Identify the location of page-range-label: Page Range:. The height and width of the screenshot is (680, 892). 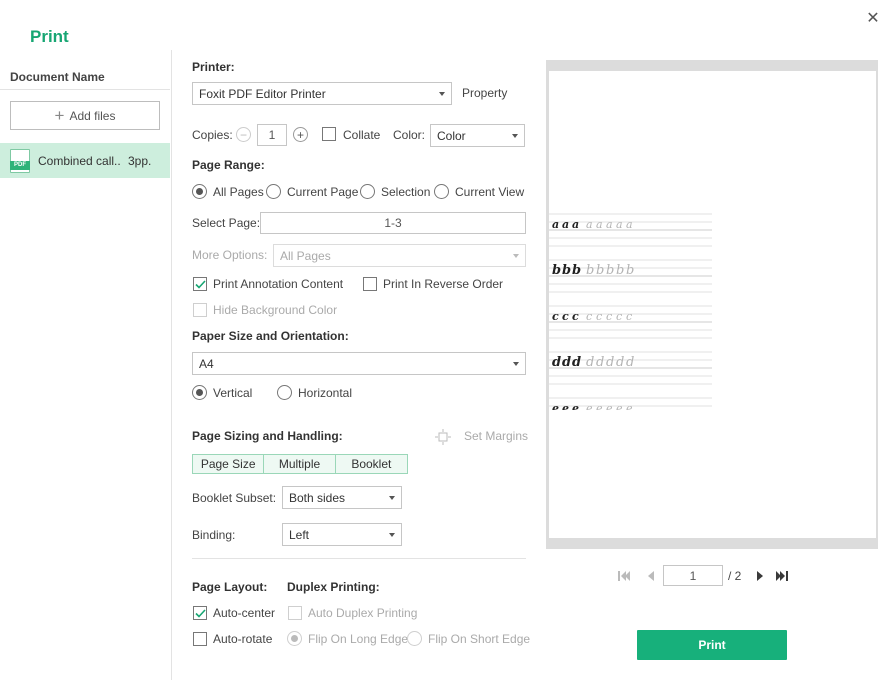
(228, 165).